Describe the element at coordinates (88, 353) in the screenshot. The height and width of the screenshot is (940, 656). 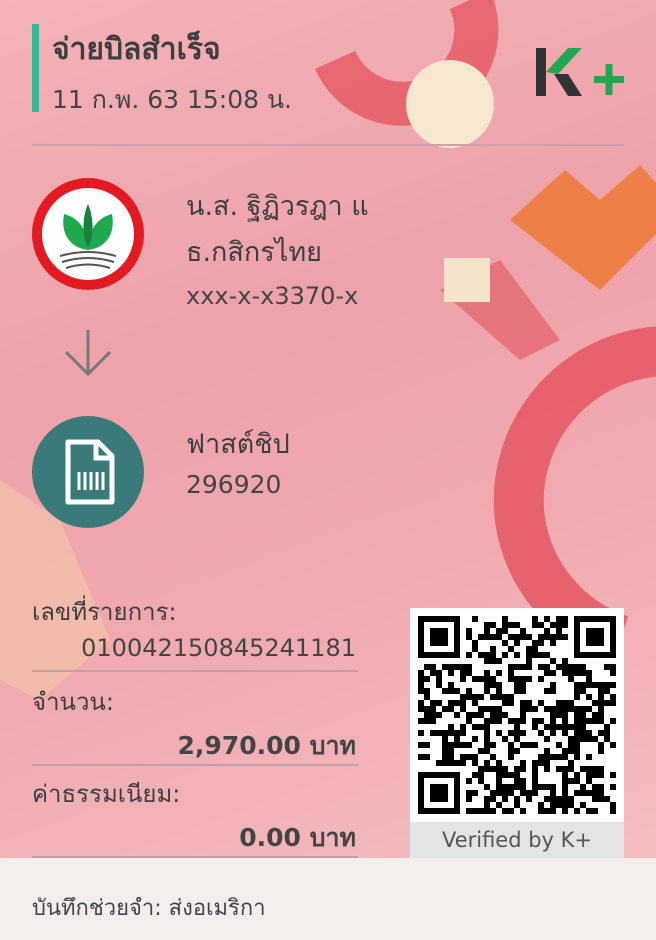
I see `arrow-down-icon` at that location.